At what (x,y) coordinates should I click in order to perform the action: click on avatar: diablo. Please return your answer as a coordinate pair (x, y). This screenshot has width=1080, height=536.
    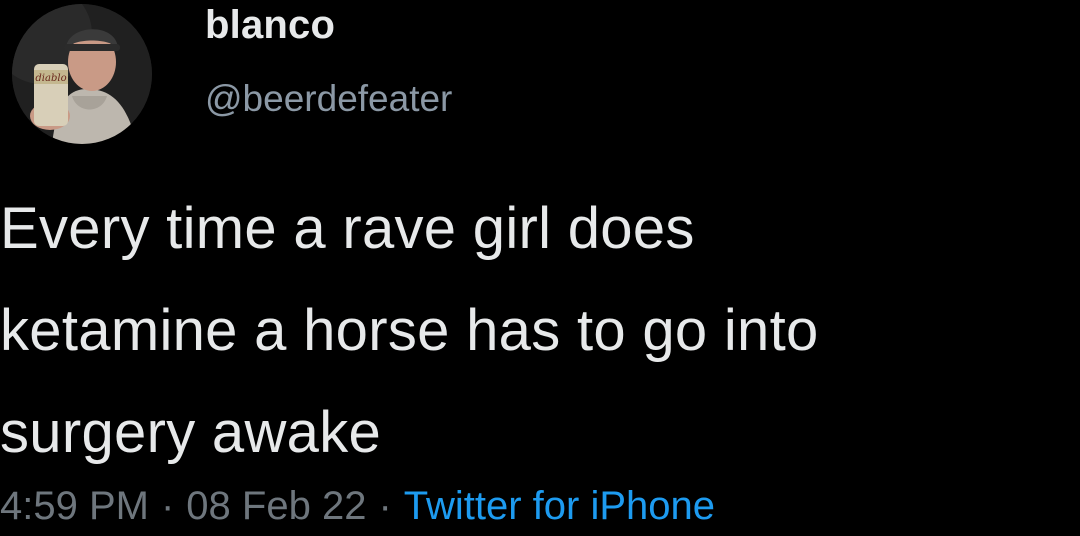
    Looking at the image, I should click on (82, 74).